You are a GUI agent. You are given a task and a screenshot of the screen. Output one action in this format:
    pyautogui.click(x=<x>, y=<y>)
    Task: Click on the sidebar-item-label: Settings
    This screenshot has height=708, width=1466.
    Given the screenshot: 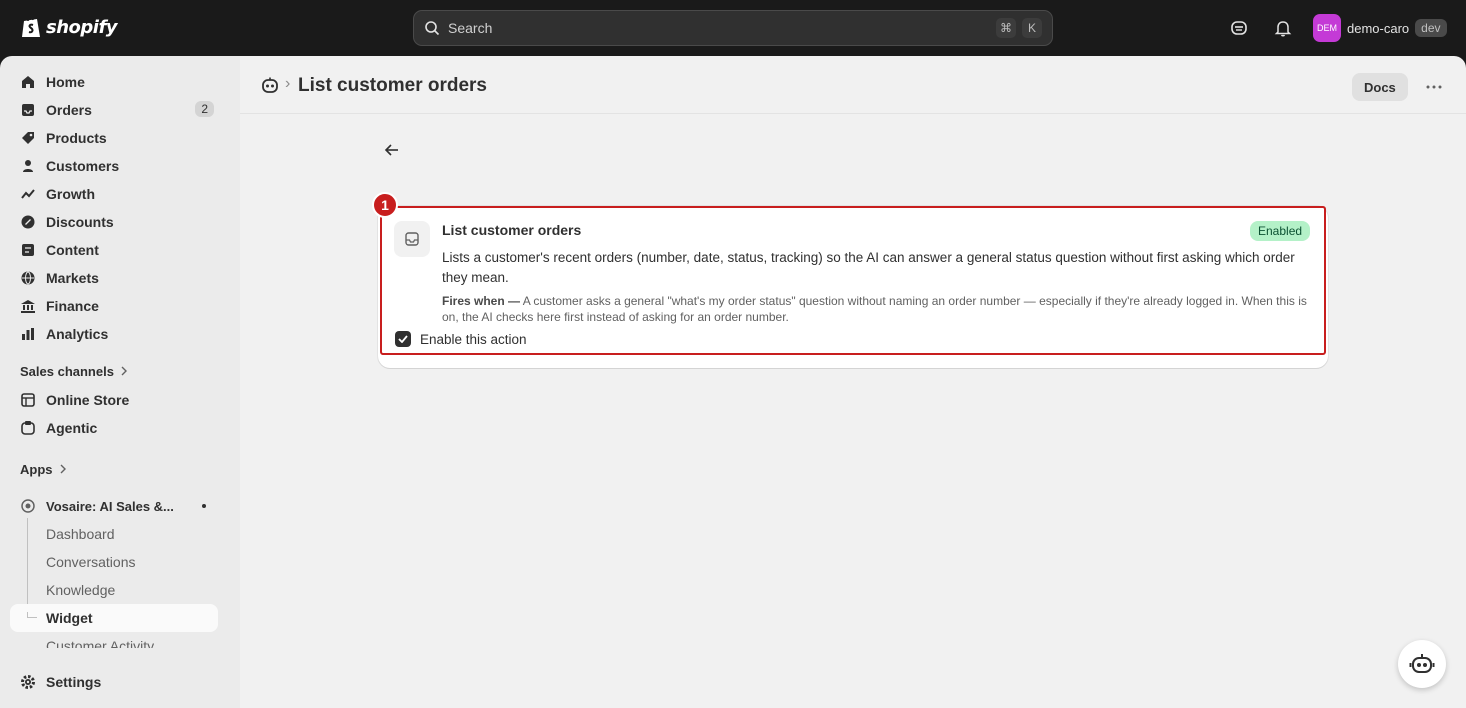 What is the action you would take?
    pyautogui.click(x=74, y=682)
    